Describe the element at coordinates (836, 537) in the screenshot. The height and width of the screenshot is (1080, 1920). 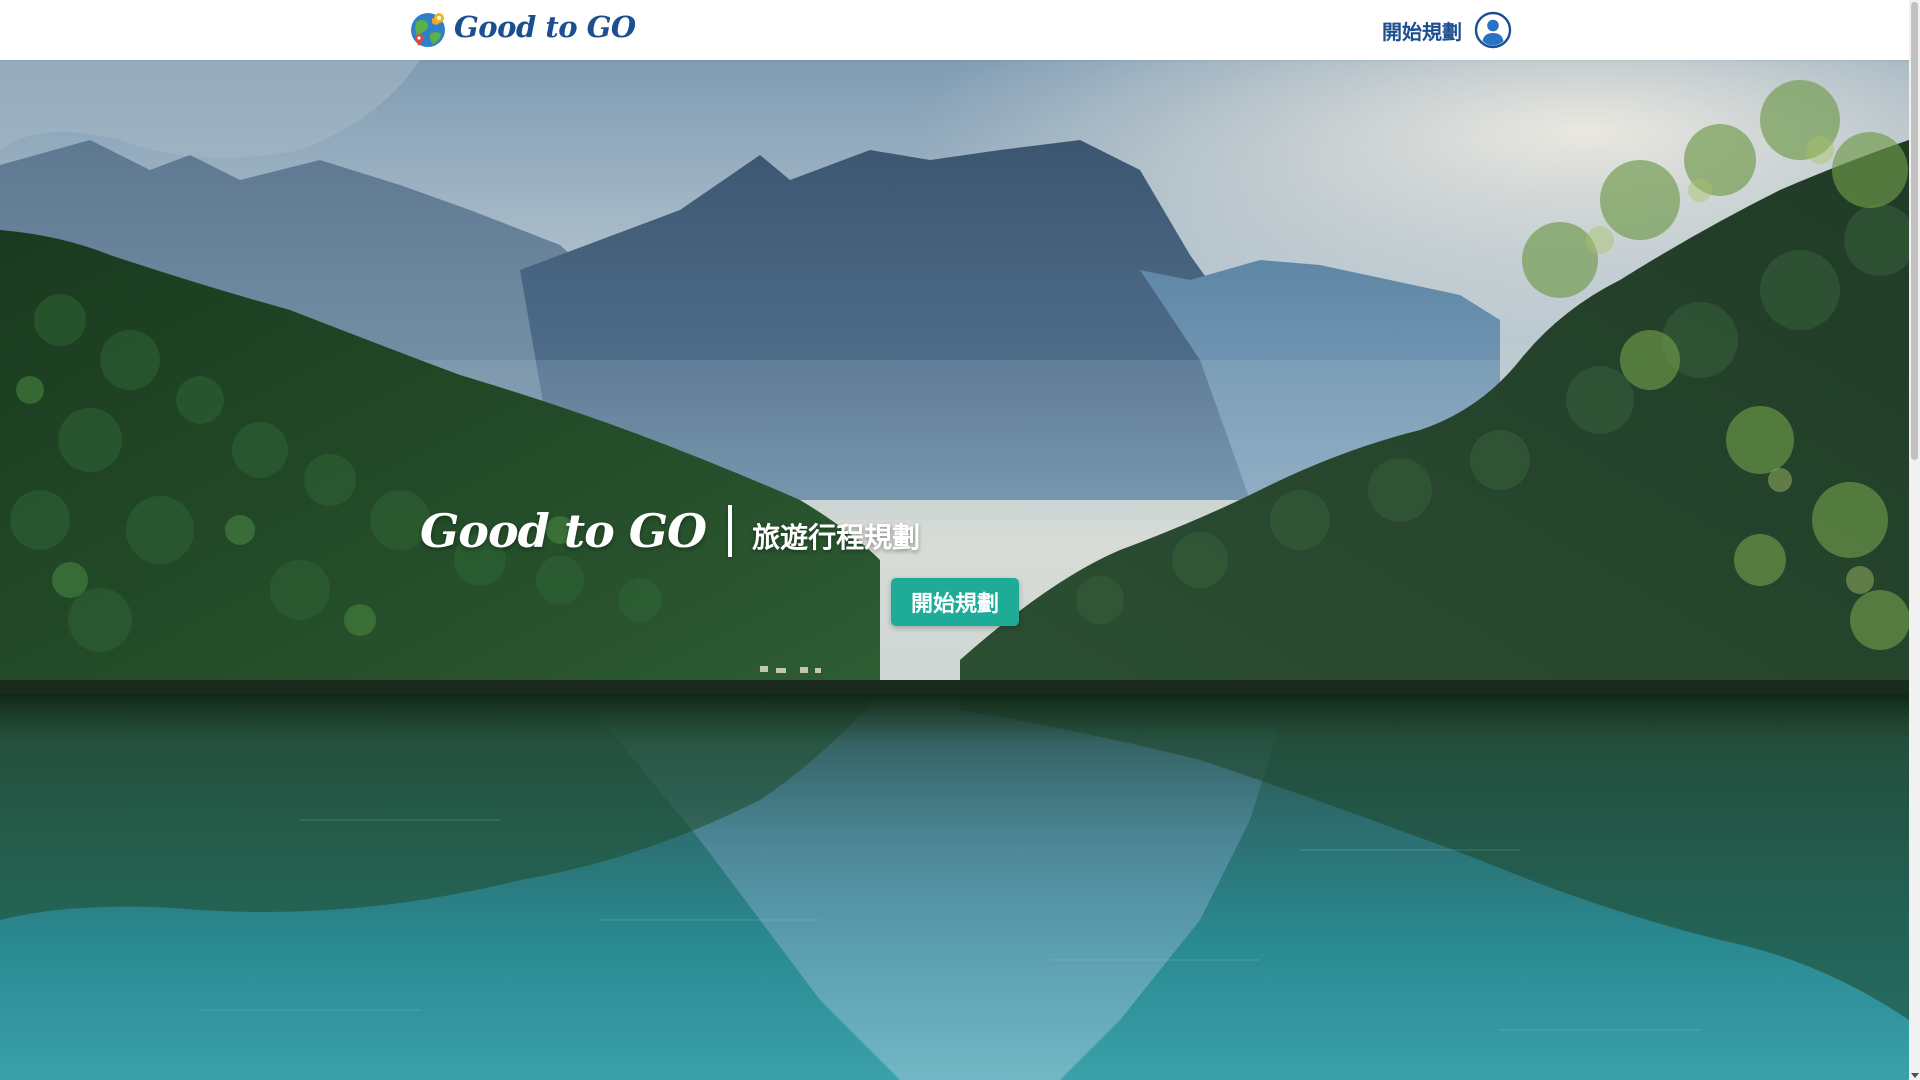
I see `hero-subtitle: 旅遊行程規劃` at that location.